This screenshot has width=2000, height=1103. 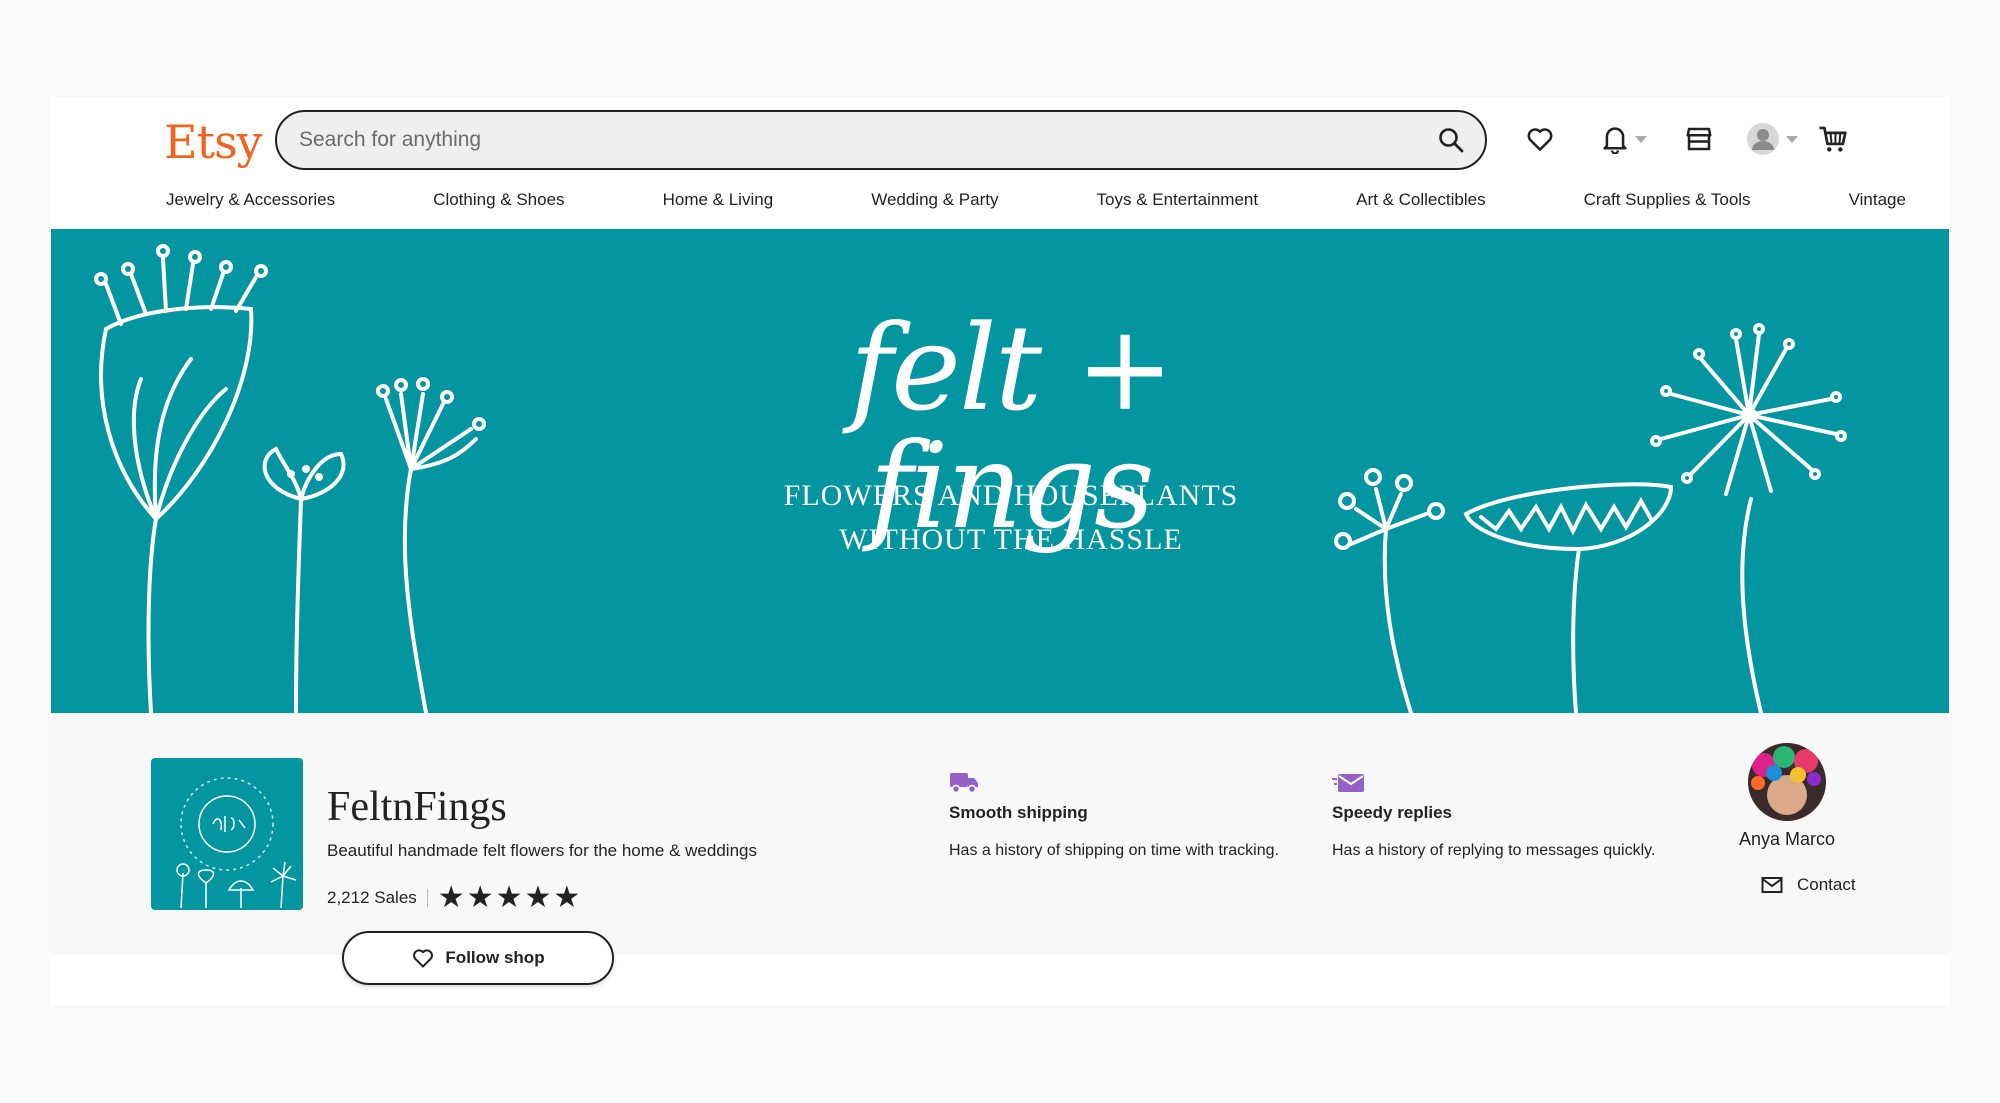 What do you see at coordinates (1011, 495) in the screenshot?
I see `banner-subtitle-line-1: FLOWERS AND HOUSEPLANTS` at bounding box center [1011, 495].